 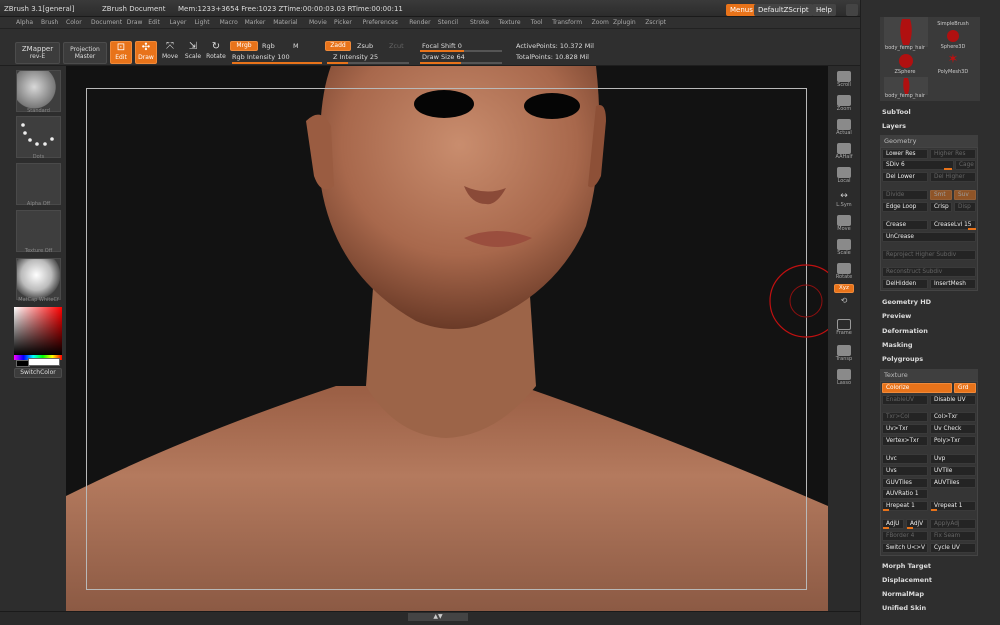 What do you see at coordinates (953, 60) in the screenshot?
I see `polymesh3d-star-icon: ✶` at bounding box center [953, 60].